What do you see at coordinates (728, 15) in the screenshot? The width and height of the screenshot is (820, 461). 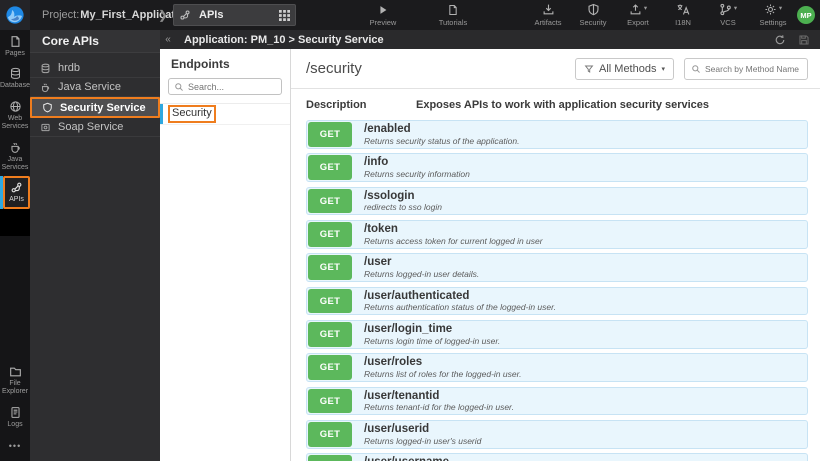 I see `topbar-item: ▾ VCS` at bounding box center [728, 15].